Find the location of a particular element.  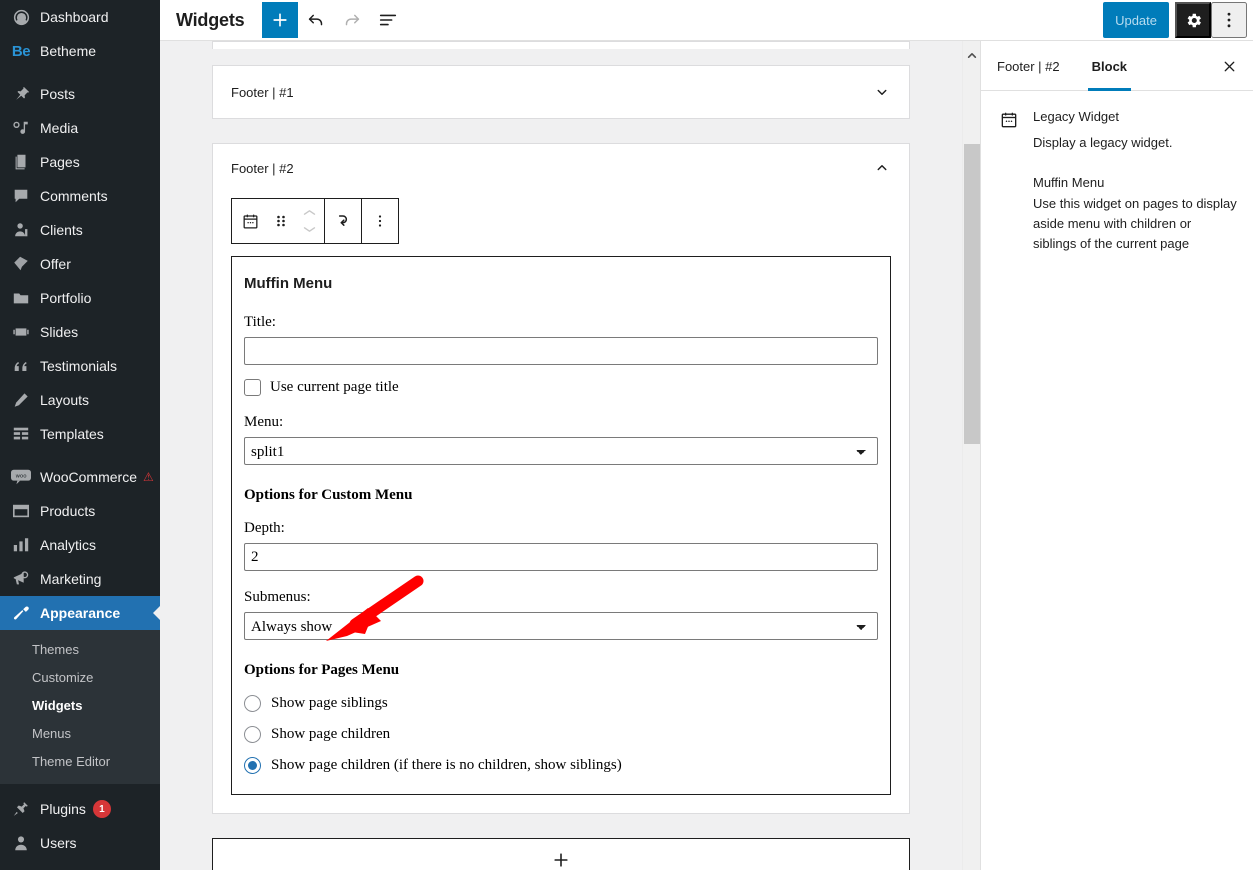

sidebar-item-layouts: Layouts is located at coordinates (80, 400).